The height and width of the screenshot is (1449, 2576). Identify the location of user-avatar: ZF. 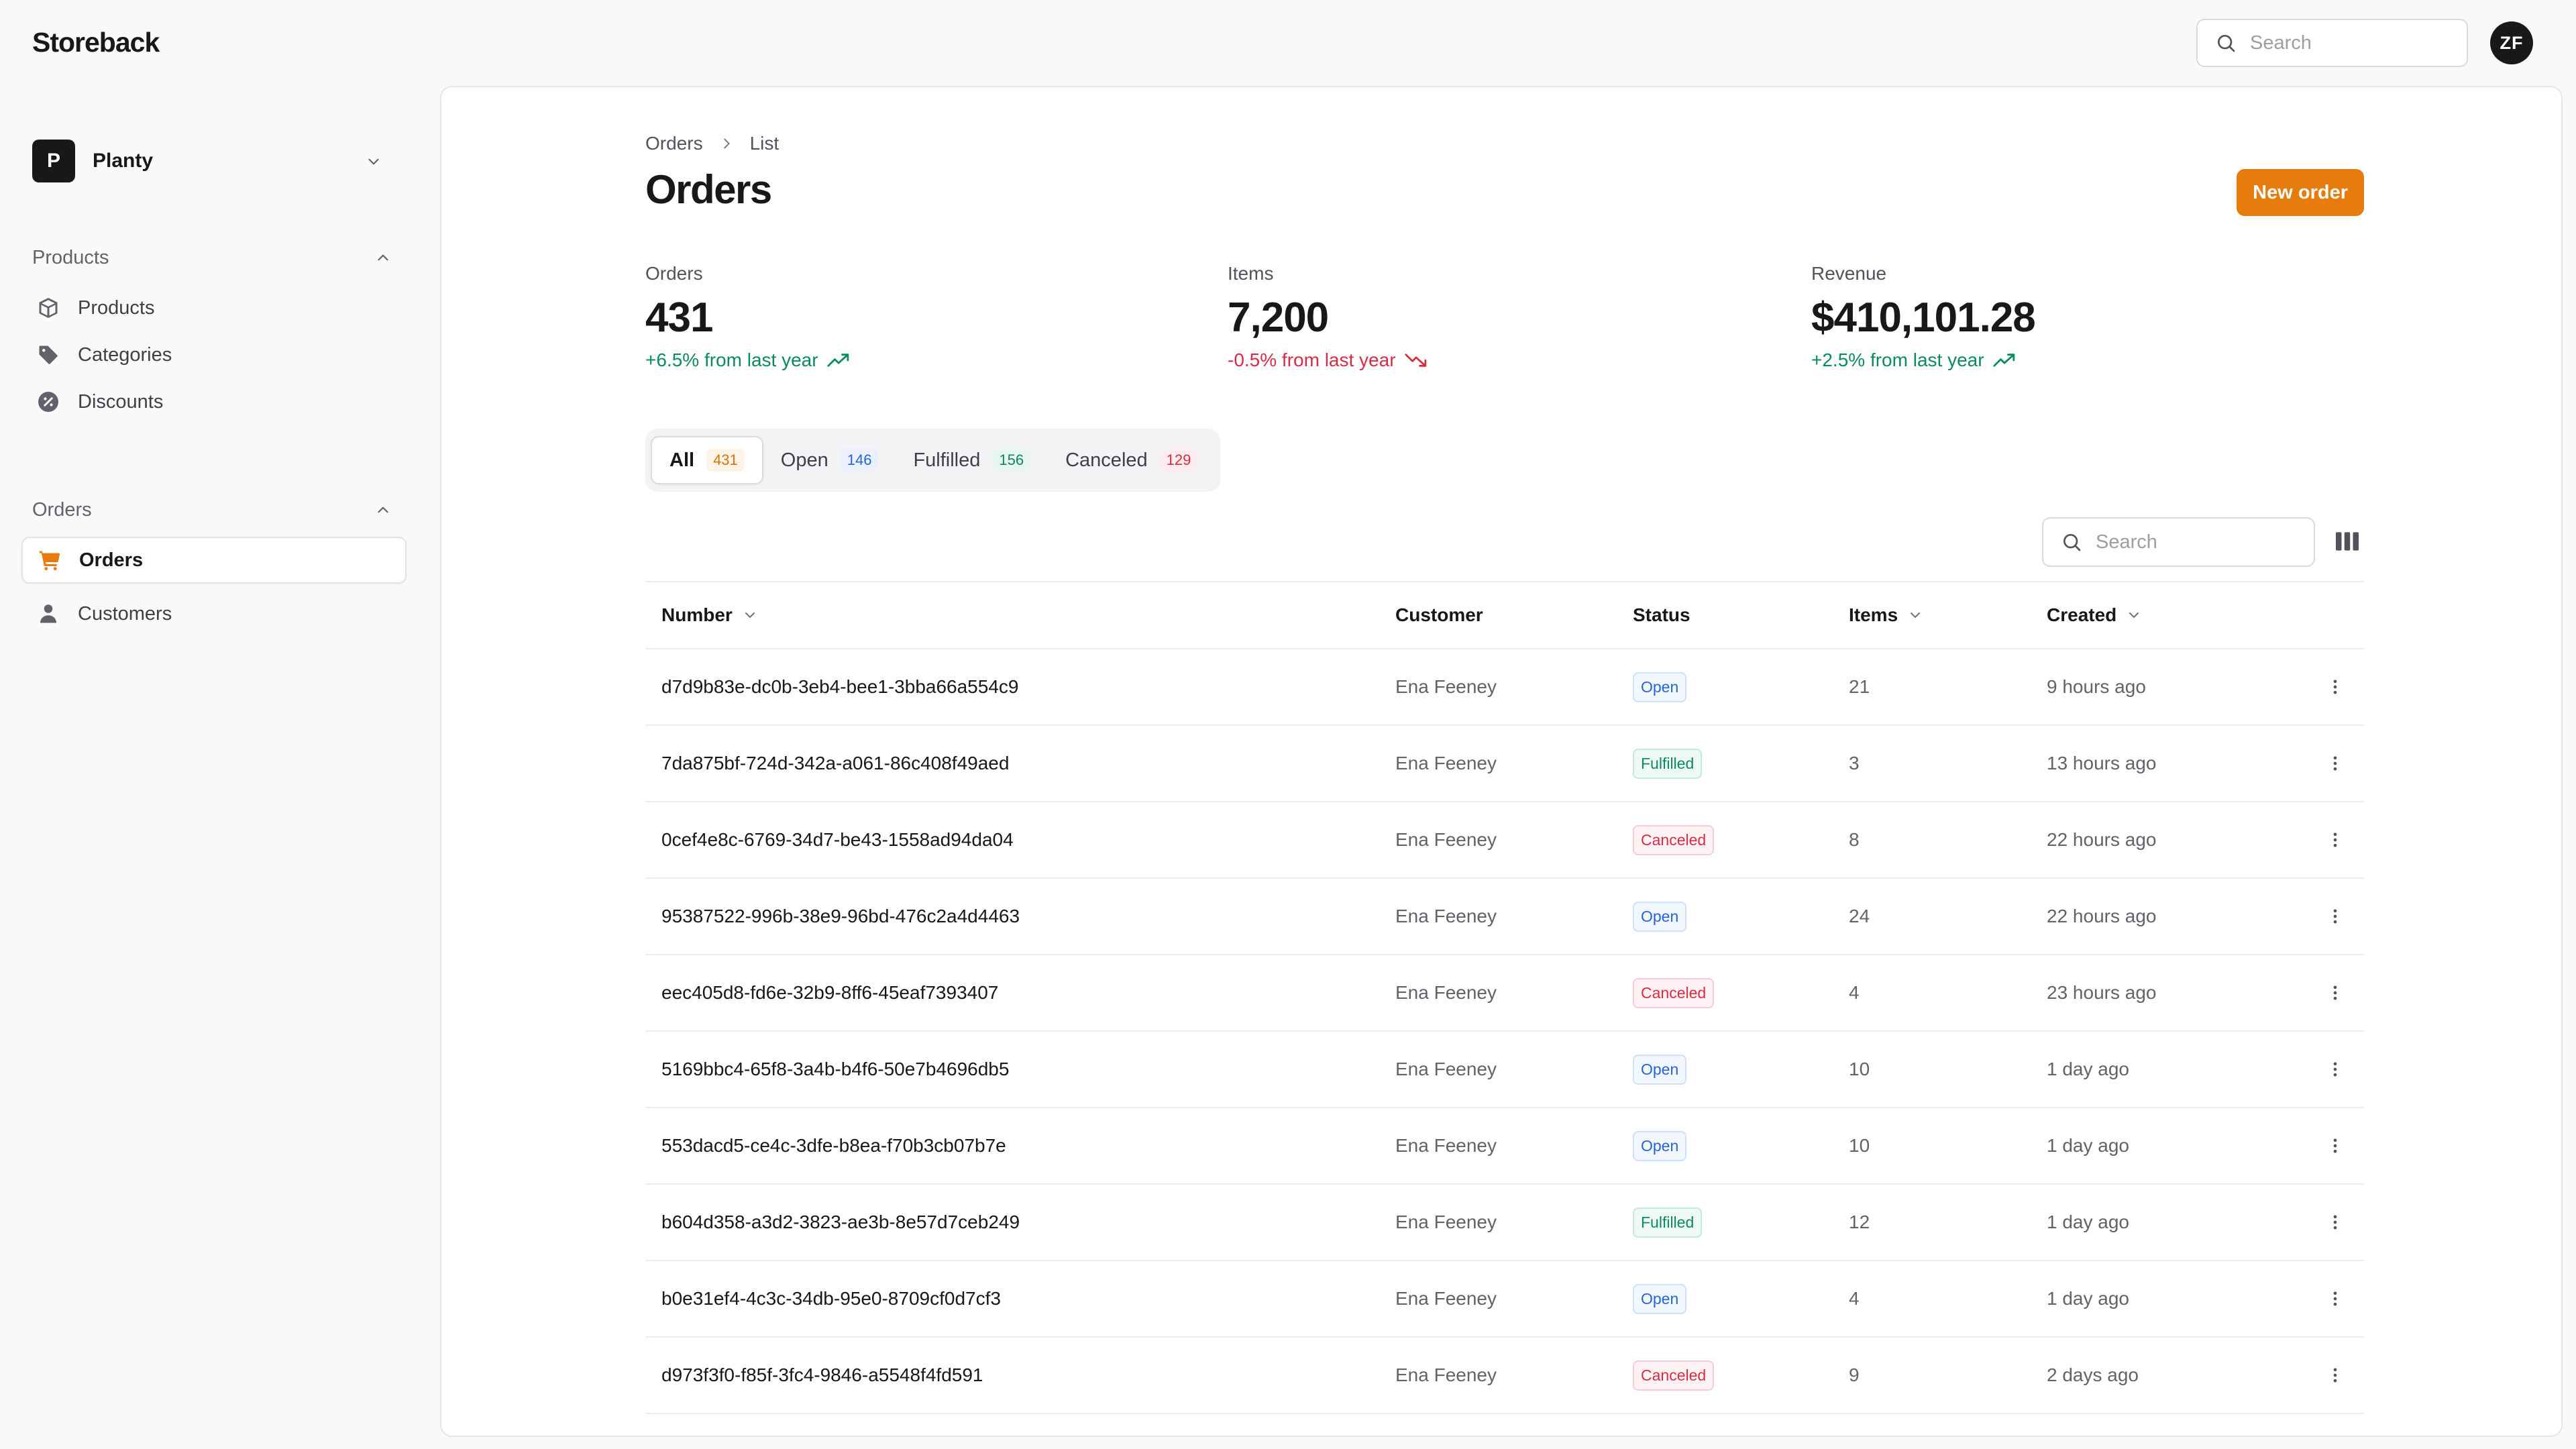
(2511, 42).